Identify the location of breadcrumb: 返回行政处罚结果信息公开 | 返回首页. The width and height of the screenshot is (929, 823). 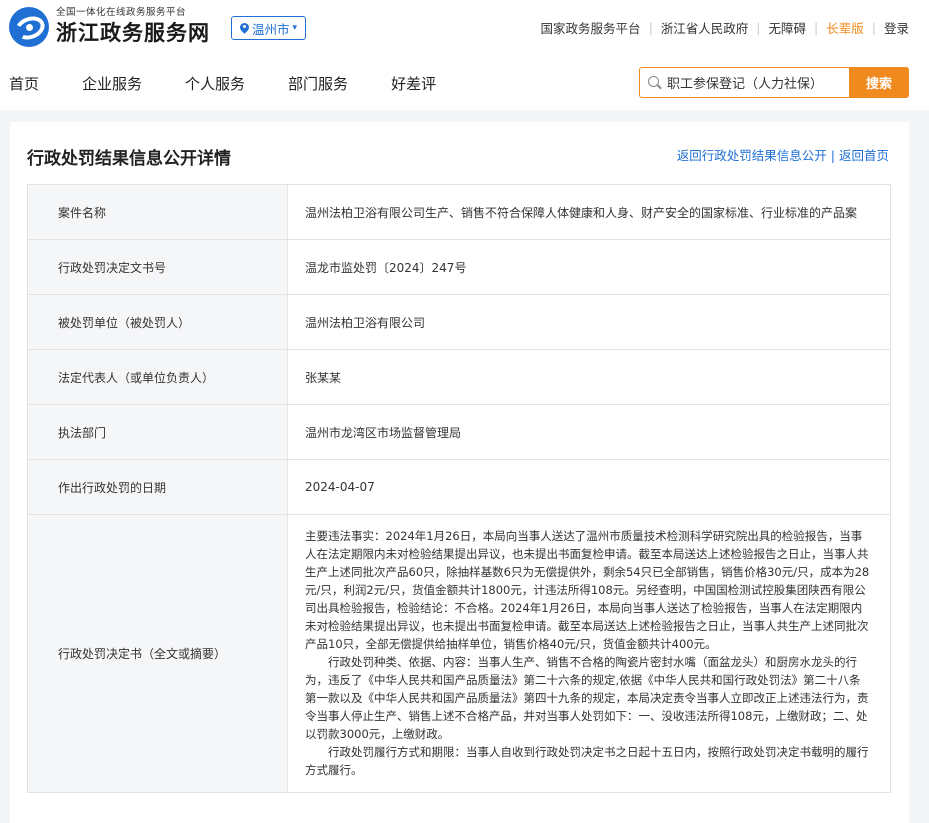
(782, 155).